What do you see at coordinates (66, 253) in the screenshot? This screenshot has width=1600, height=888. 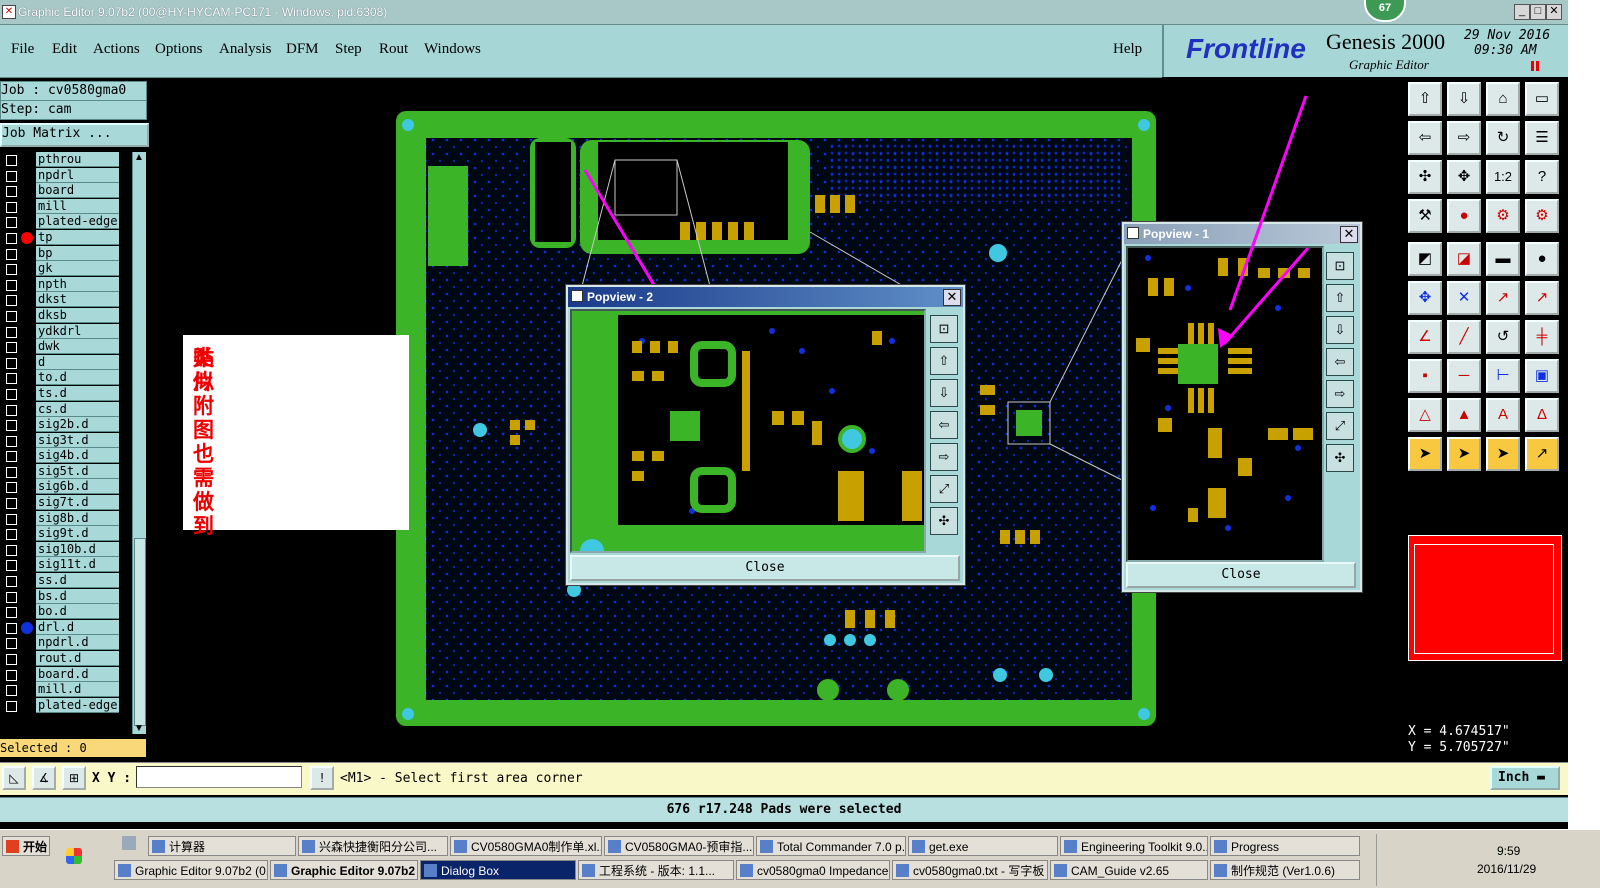 I see `layer-row: bp` at bounding box center [66, 253].